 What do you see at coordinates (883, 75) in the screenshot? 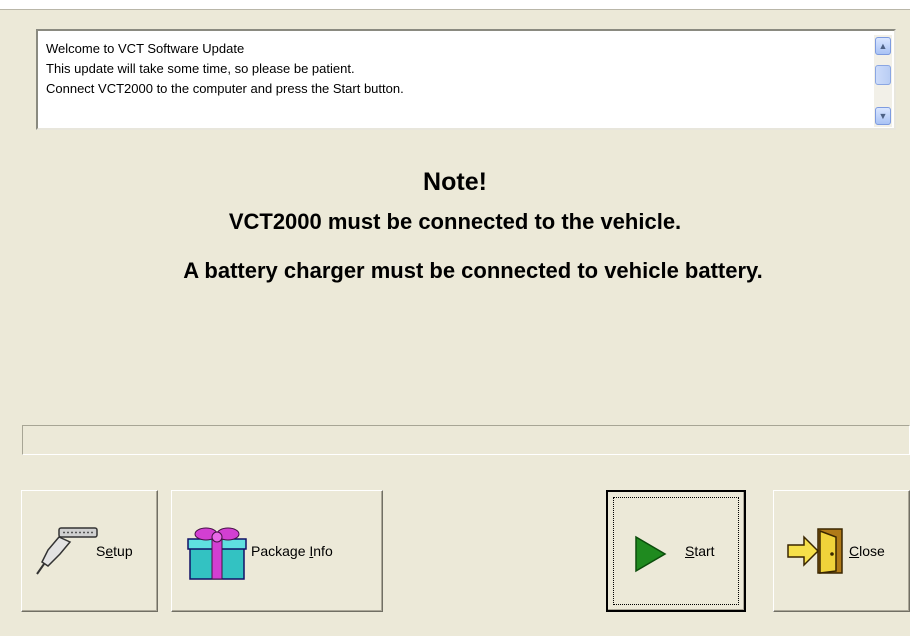
I see `scroll-thumb` at bounding box center [883, 75].